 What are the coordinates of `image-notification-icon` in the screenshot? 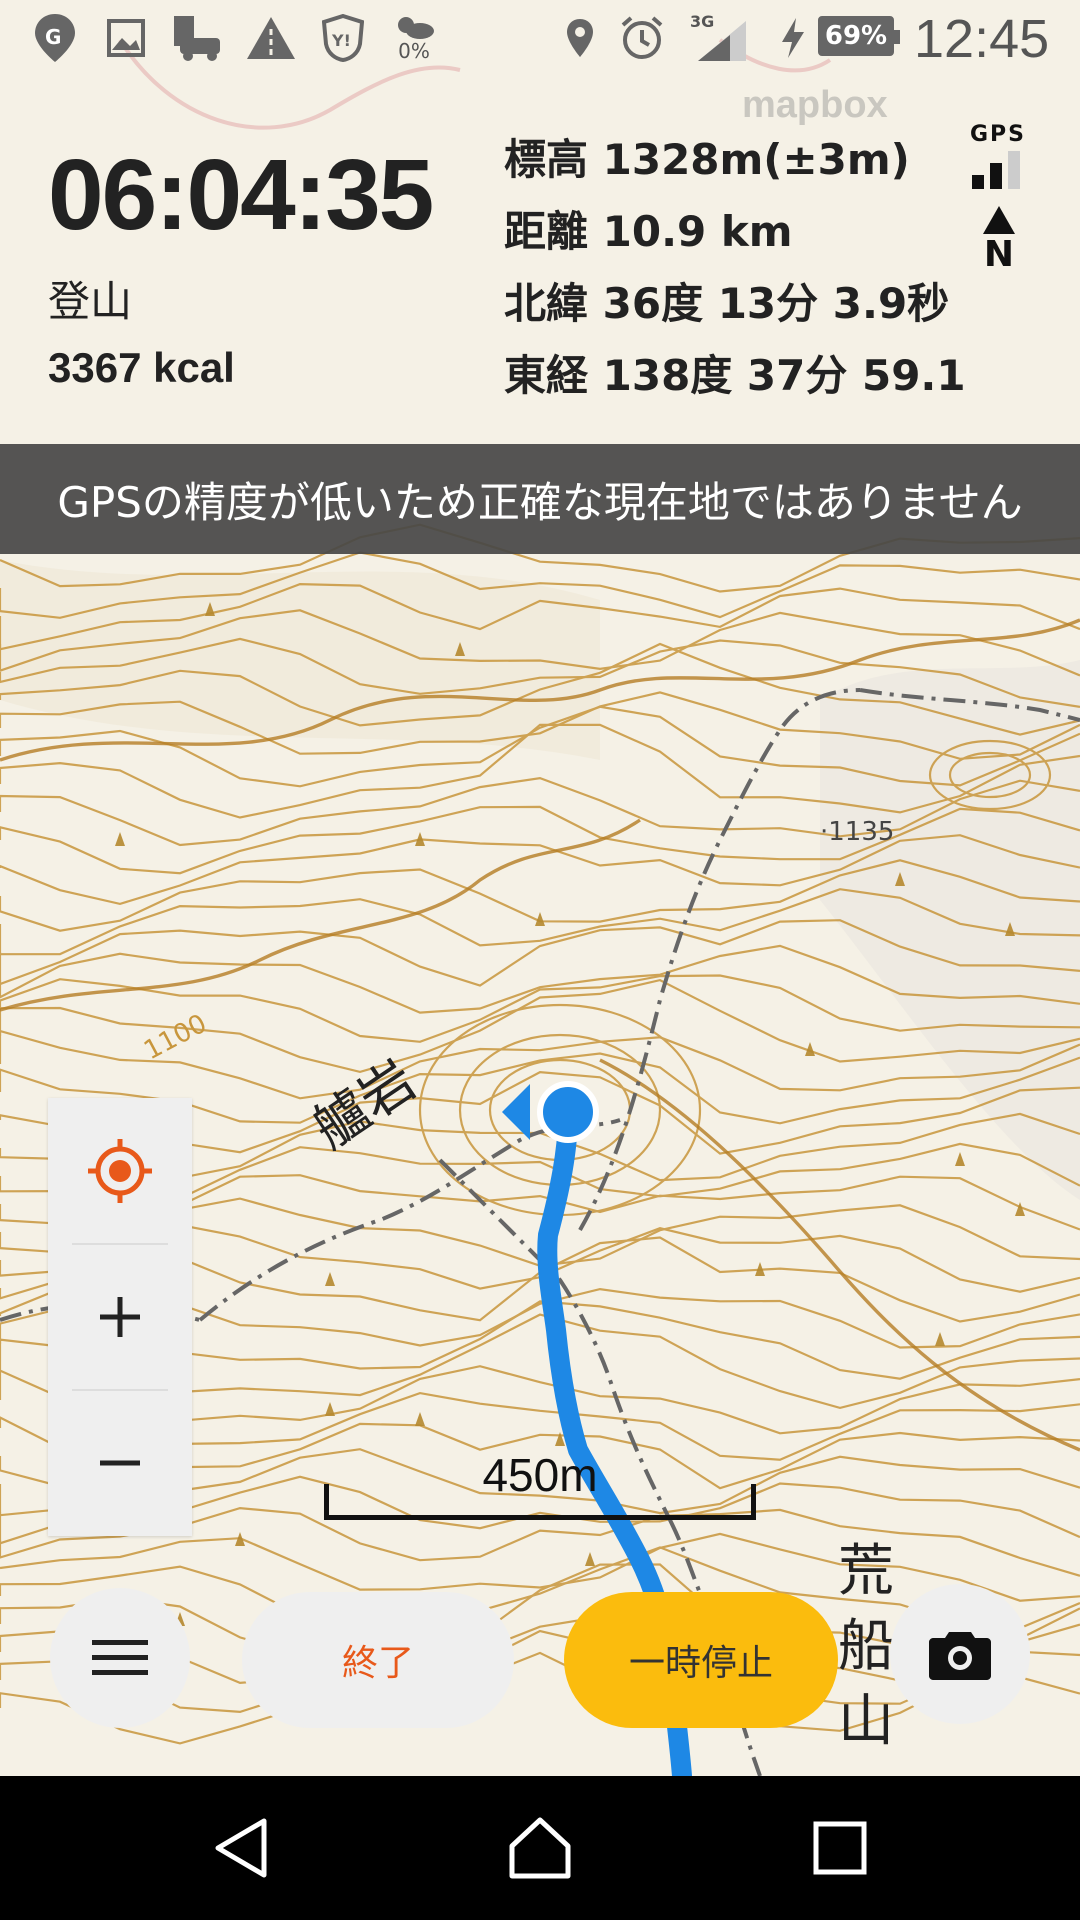 It's located at (126, 38).